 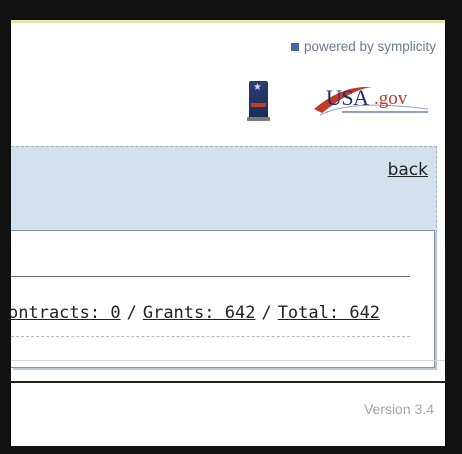 I want to click on screen-frame-top, so click(x=231, y=10).